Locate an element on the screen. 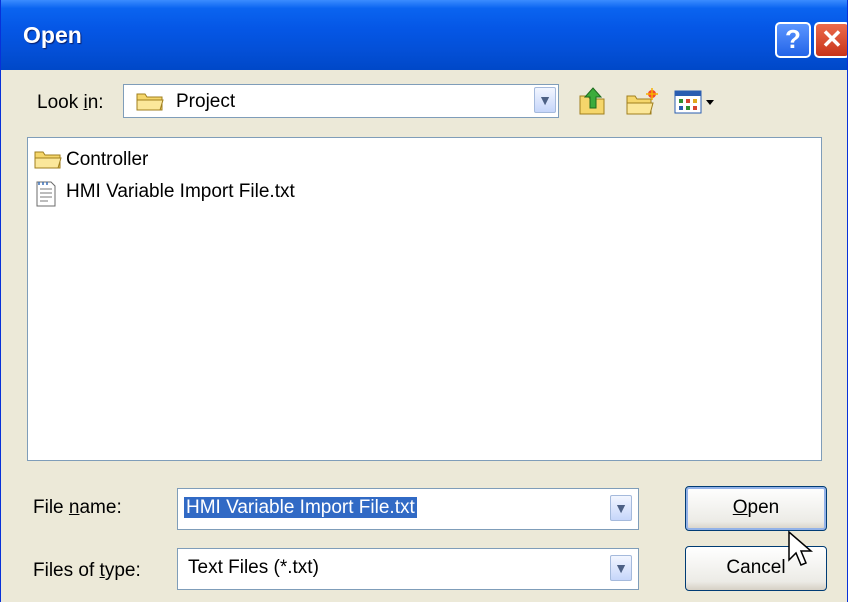 The height and width of the screenshot is (602, 848). list-item-folder: Controller is located at coordinates (124, 160).